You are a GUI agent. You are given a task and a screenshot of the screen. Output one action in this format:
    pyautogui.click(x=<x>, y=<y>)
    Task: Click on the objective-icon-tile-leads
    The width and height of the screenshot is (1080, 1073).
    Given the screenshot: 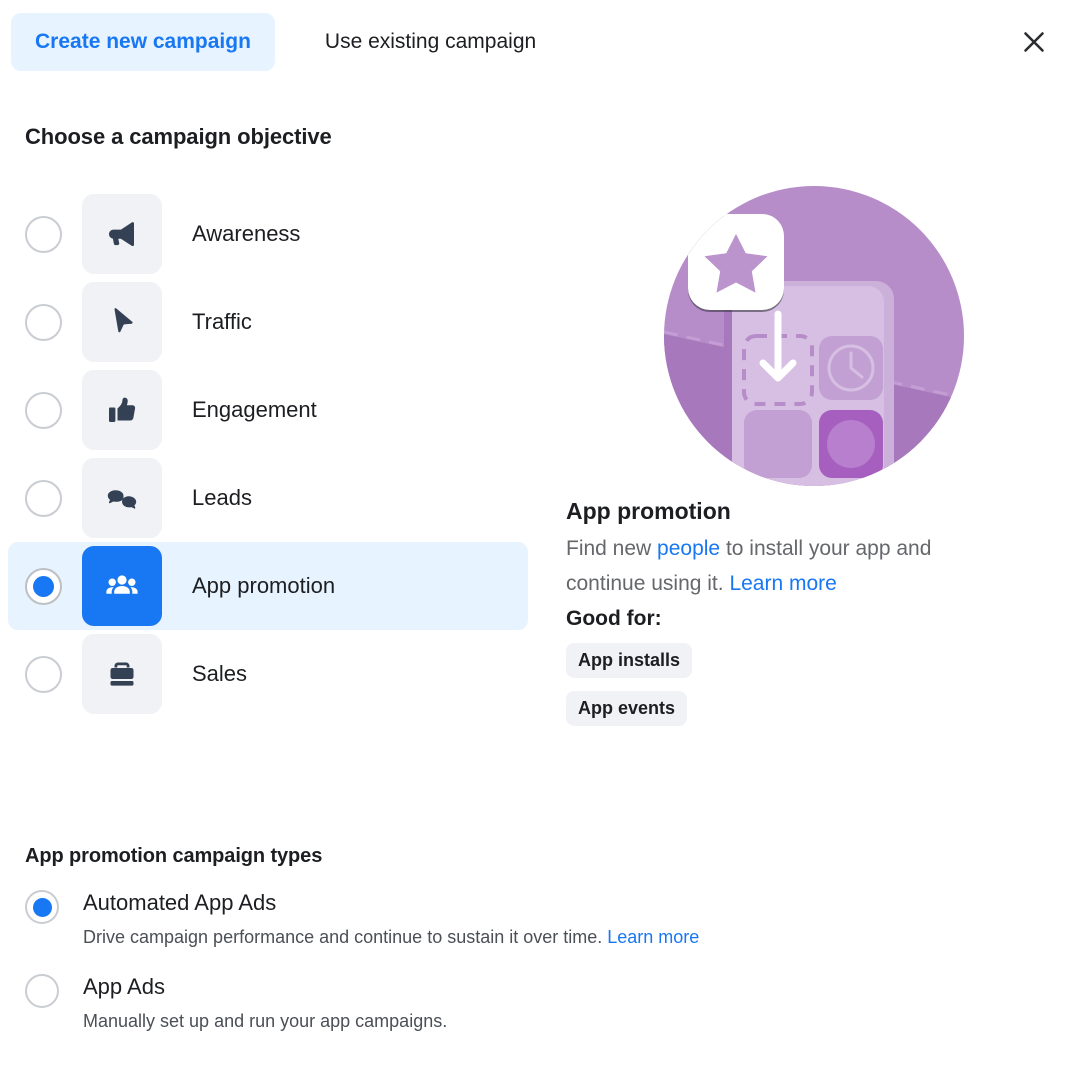 What is the action you would take?
    pyautogui.click(x=122, y=498)
    